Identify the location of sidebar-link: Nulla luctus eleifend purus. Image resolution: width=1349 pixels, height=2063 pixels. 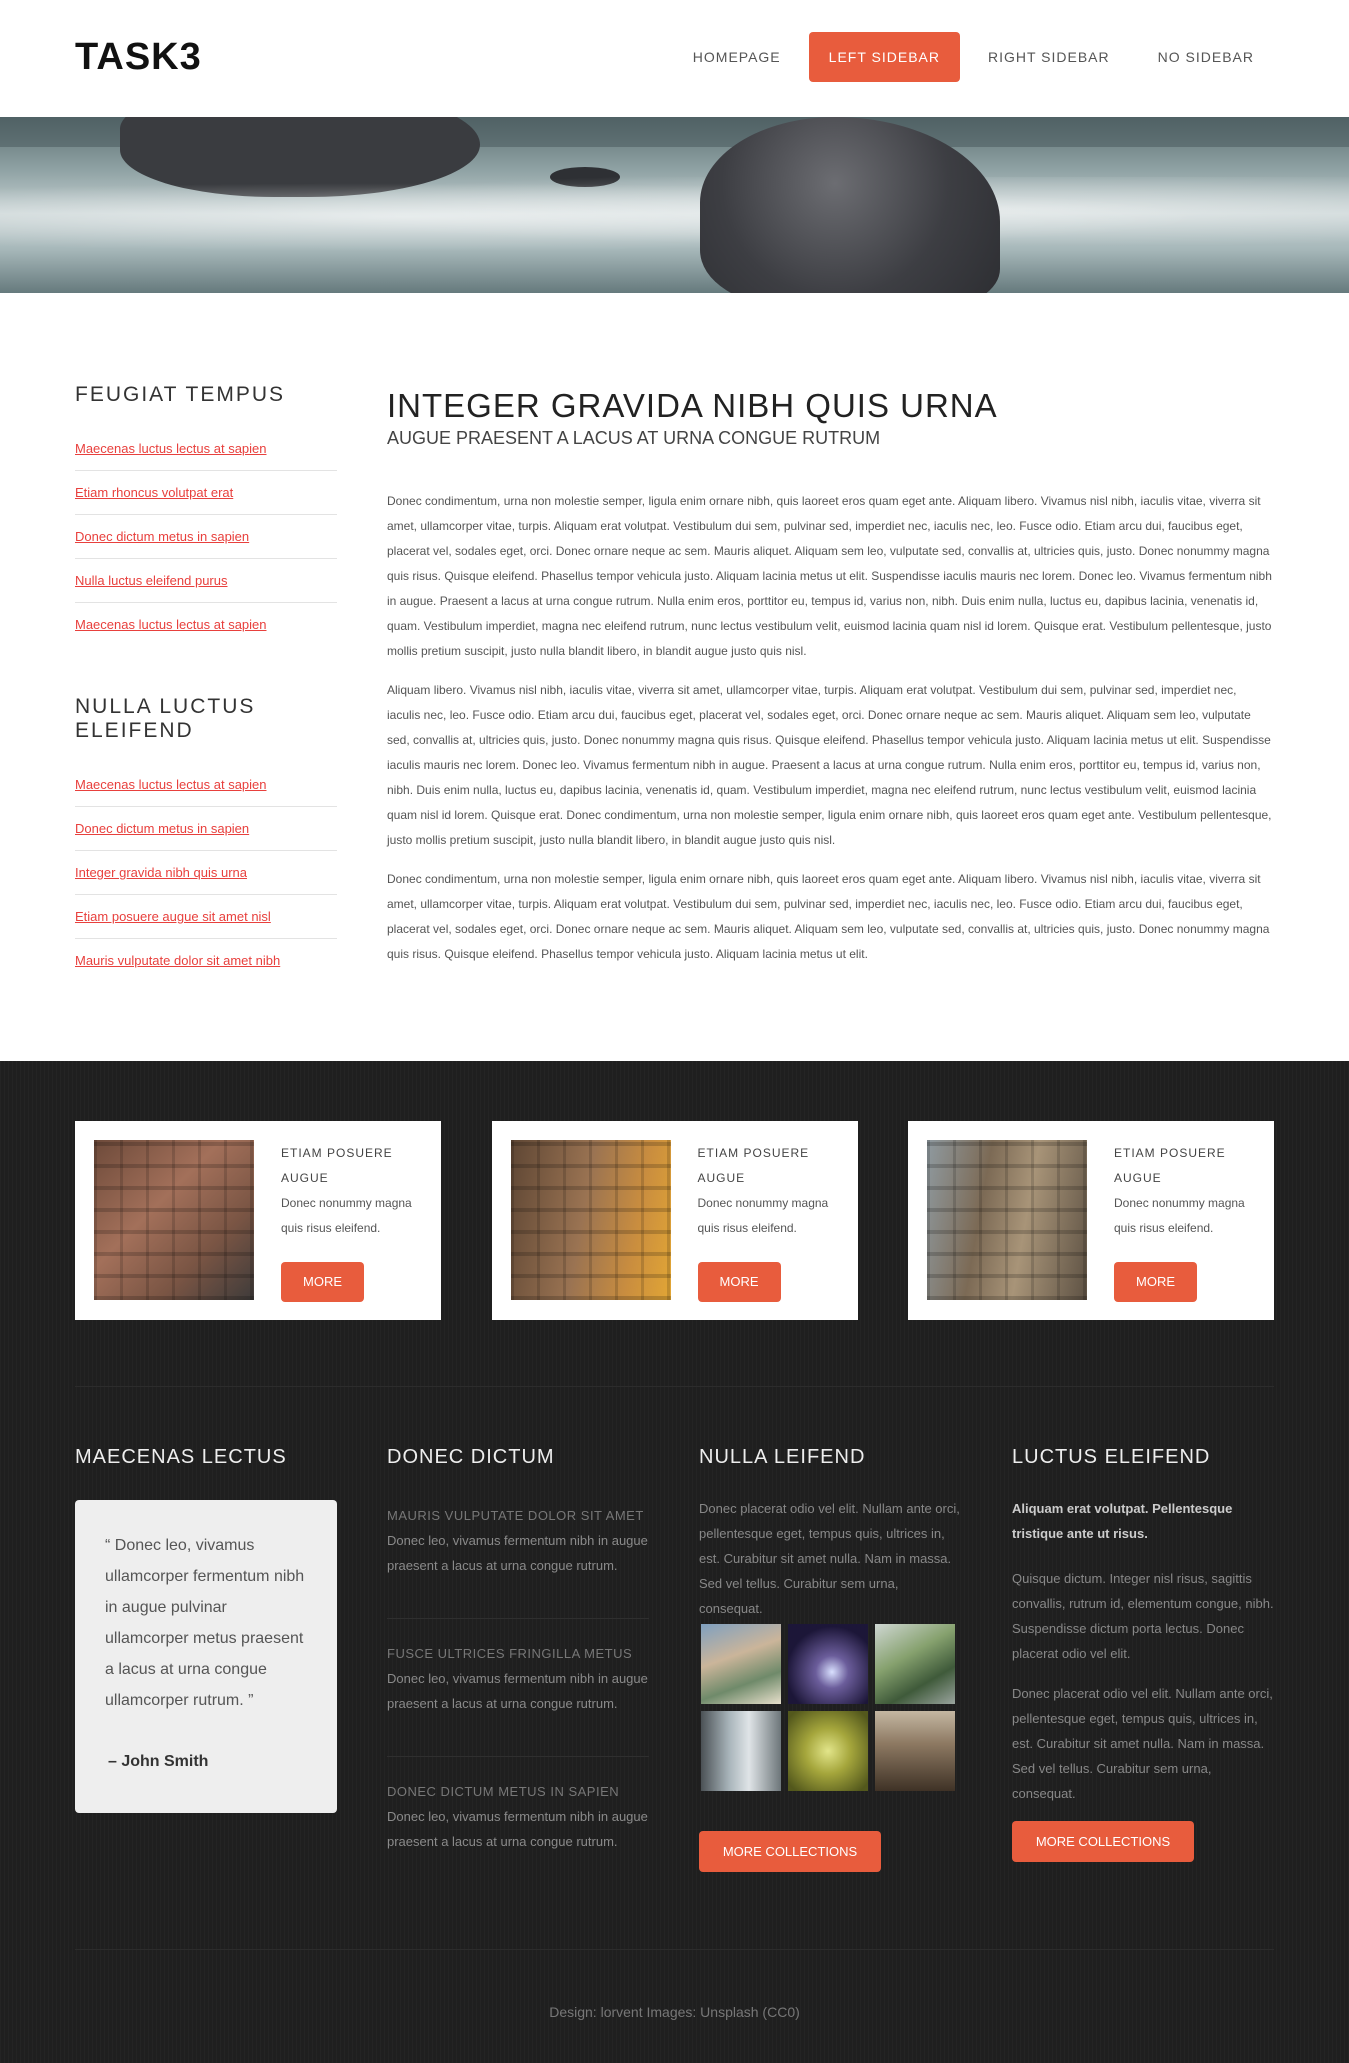
(151, 580).